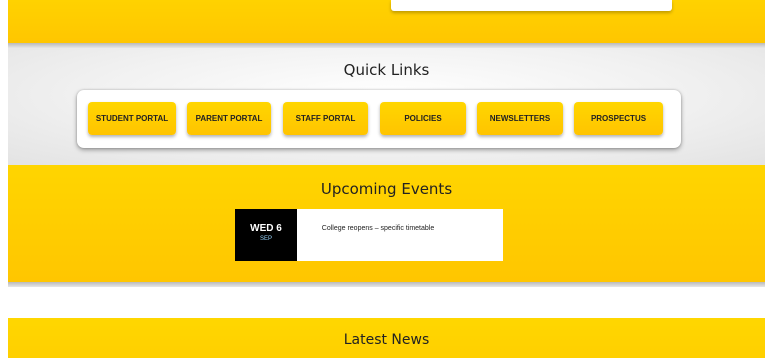 The image size is (765, 358). I want to click on top-yellow-band, so click(386, 21).